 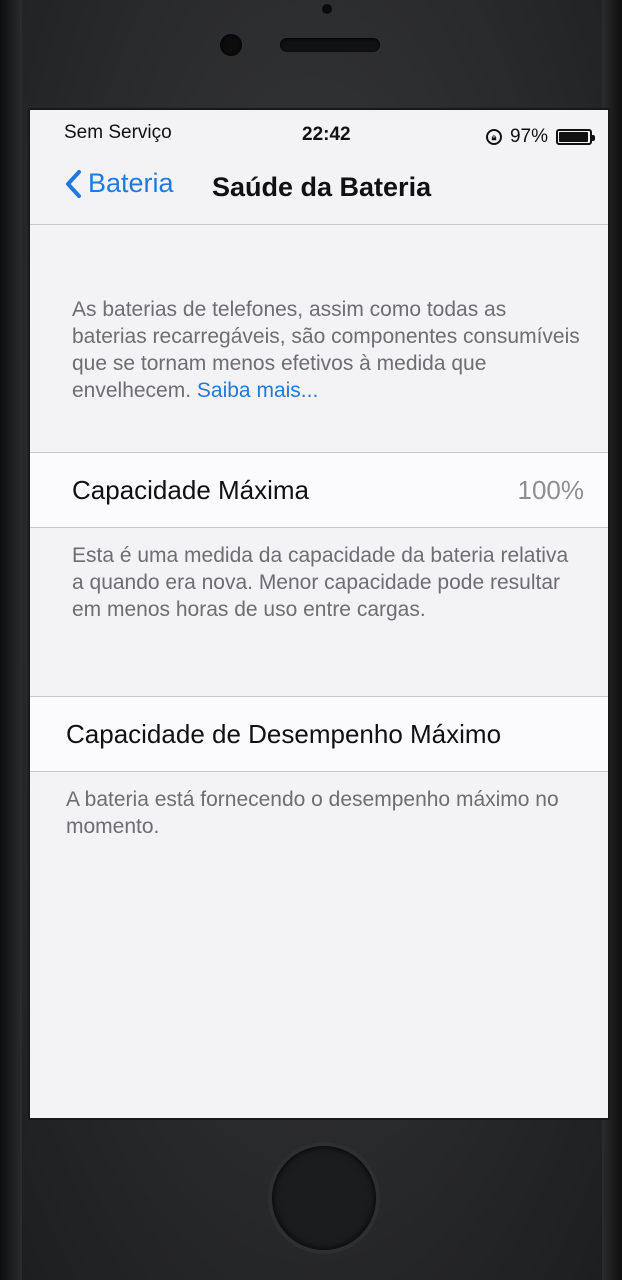 I want to click on battery-fill, so click(x=574, y=137).